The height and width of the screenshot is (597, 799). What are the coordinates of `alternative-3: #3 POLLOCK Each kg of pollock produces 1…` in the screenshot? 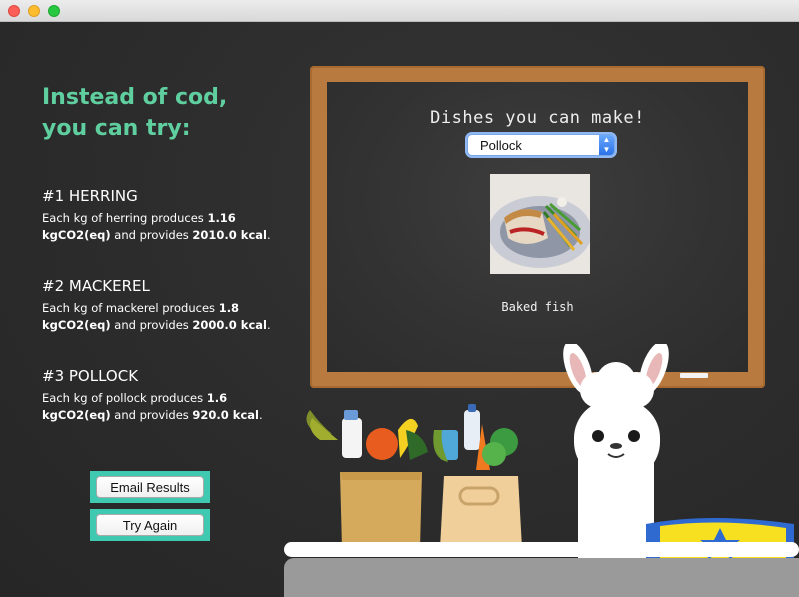 It's located at (164, 395).